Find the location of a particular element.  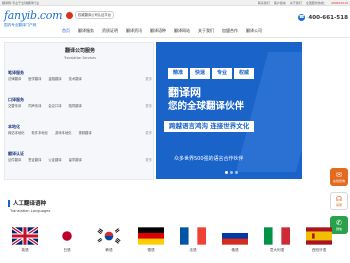

language-item-french: 法语 is located at coordinates (193, 245).